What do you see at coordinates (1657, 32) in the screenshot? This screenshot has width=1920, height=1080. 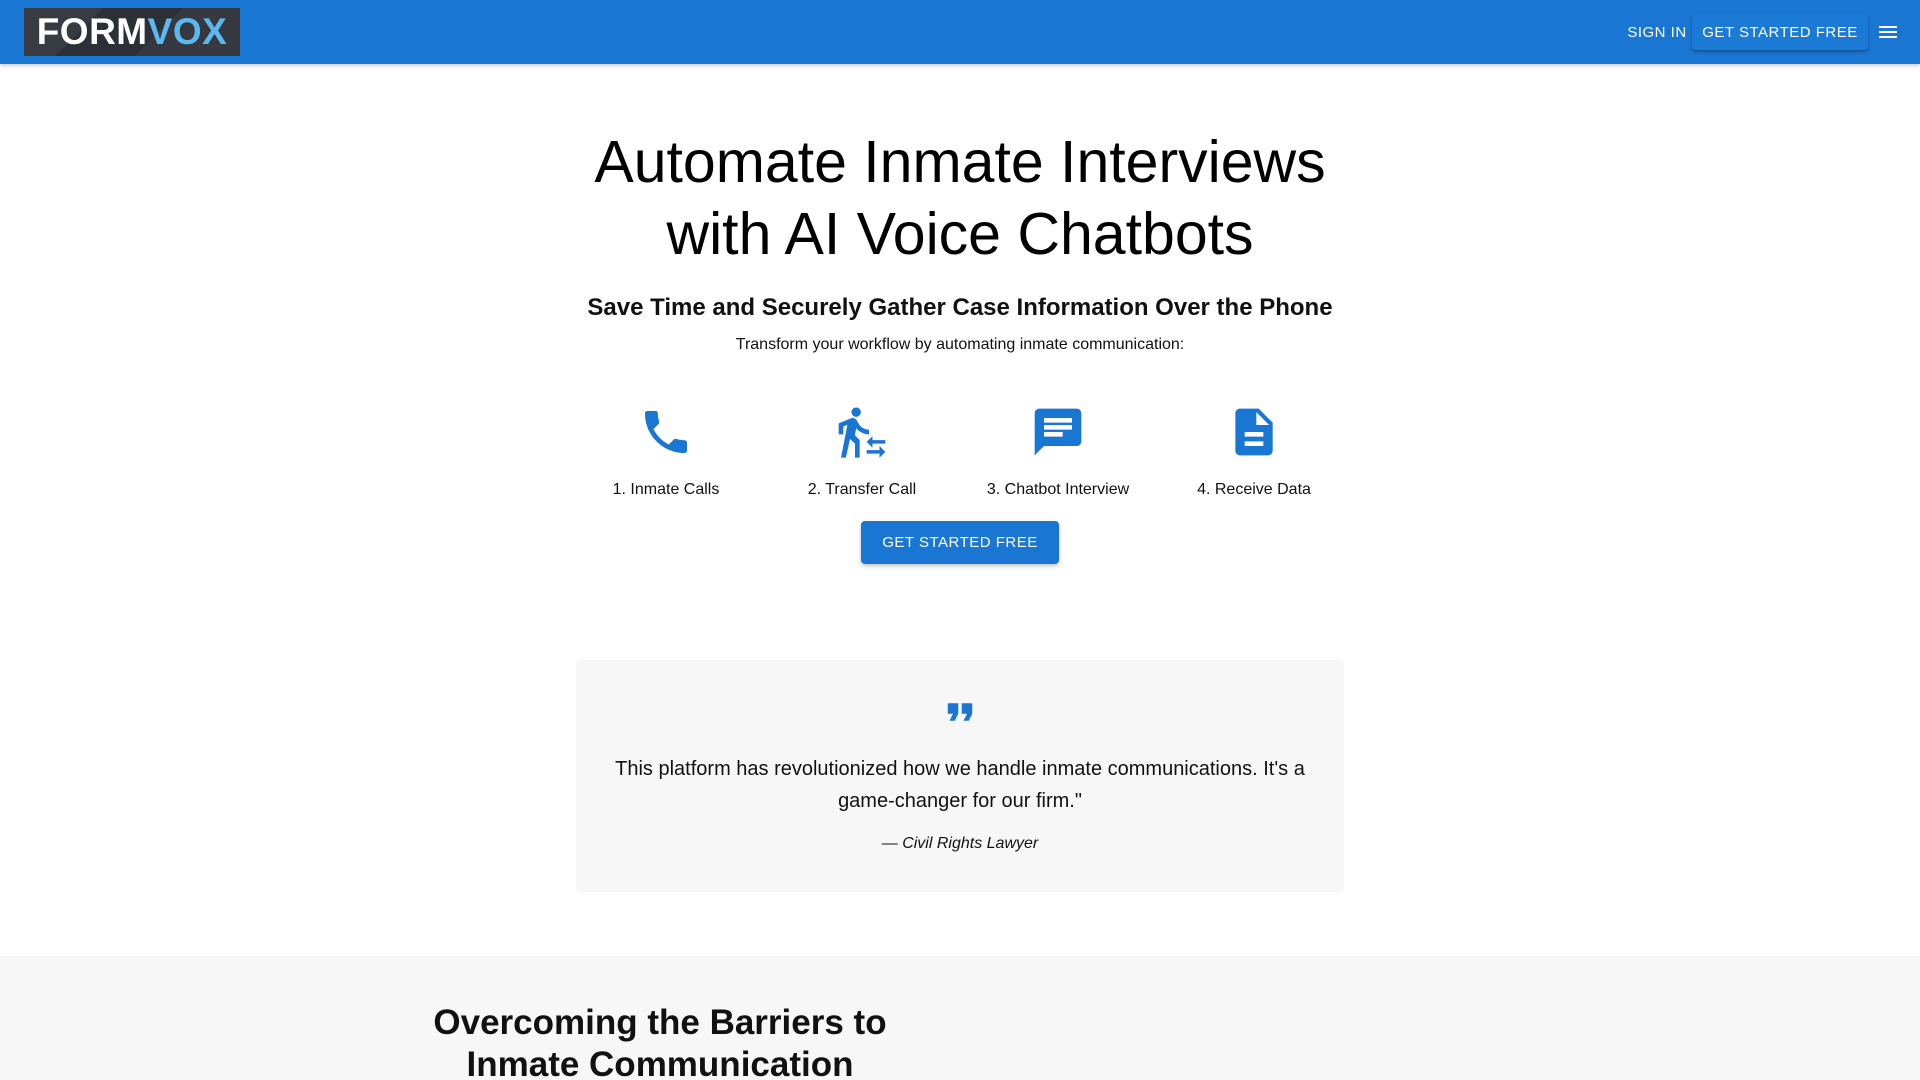 I see `sign-in-button: SIGN IN` at bounding box center [1657, 32].